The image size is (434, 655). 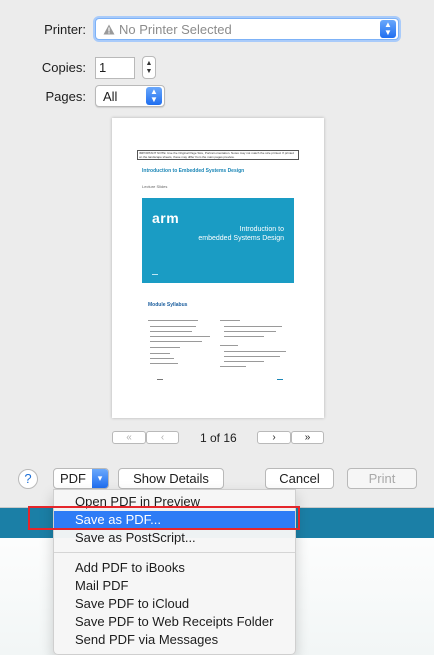 What do you see at coordinates (274, 437) in the screenshot?
I see `next-page-button: ›` at bounding box center [274, 437].